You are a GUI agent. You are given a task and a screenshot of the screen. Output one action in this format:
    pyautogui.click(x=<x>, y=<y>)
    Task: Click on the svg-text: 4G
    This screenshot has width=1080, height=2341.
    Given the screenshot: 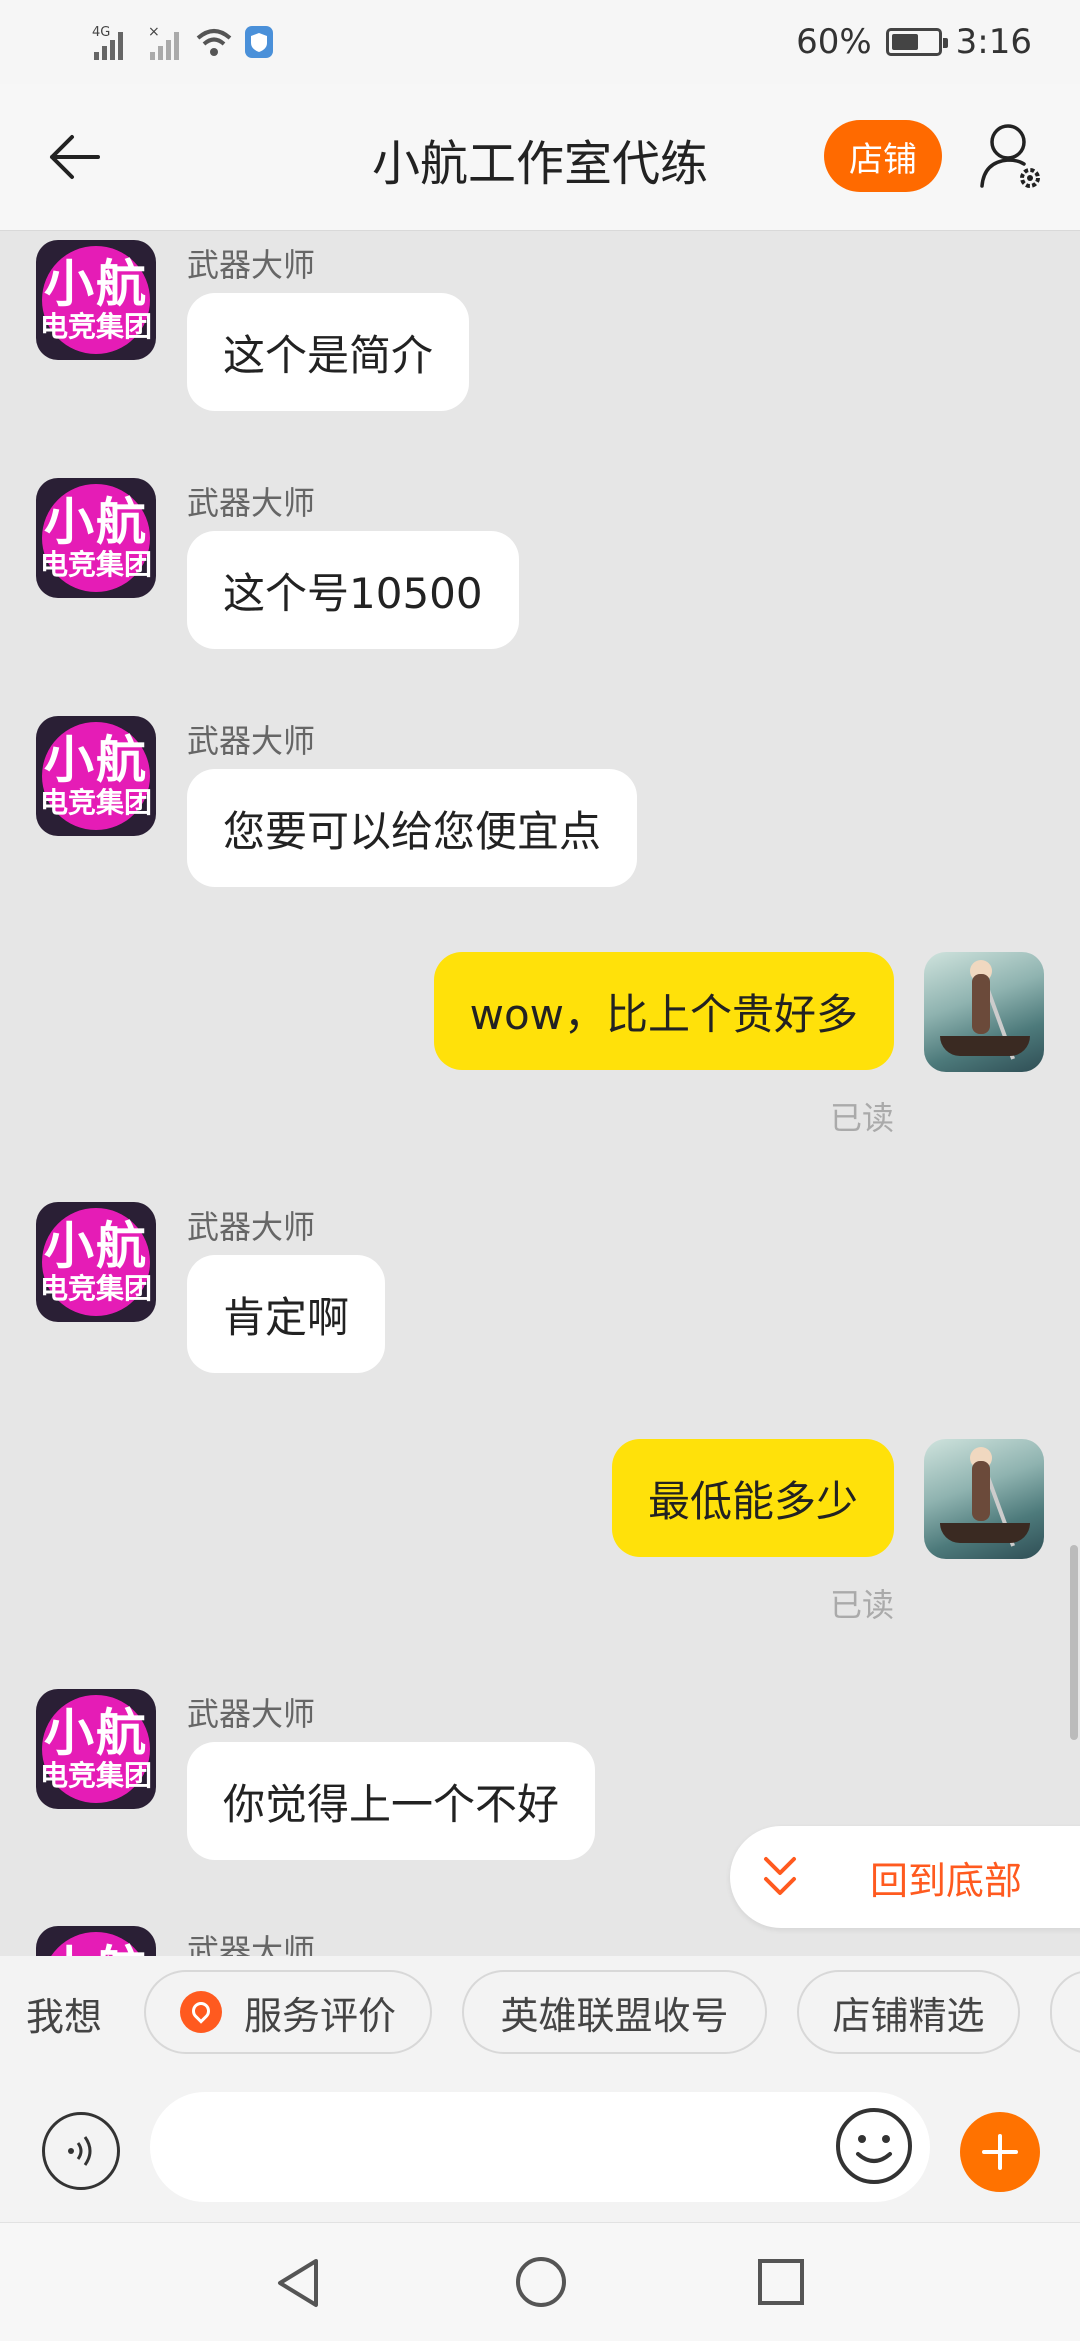 What is the action you would take?
    pyautogui.click(x=101, y=32)
    